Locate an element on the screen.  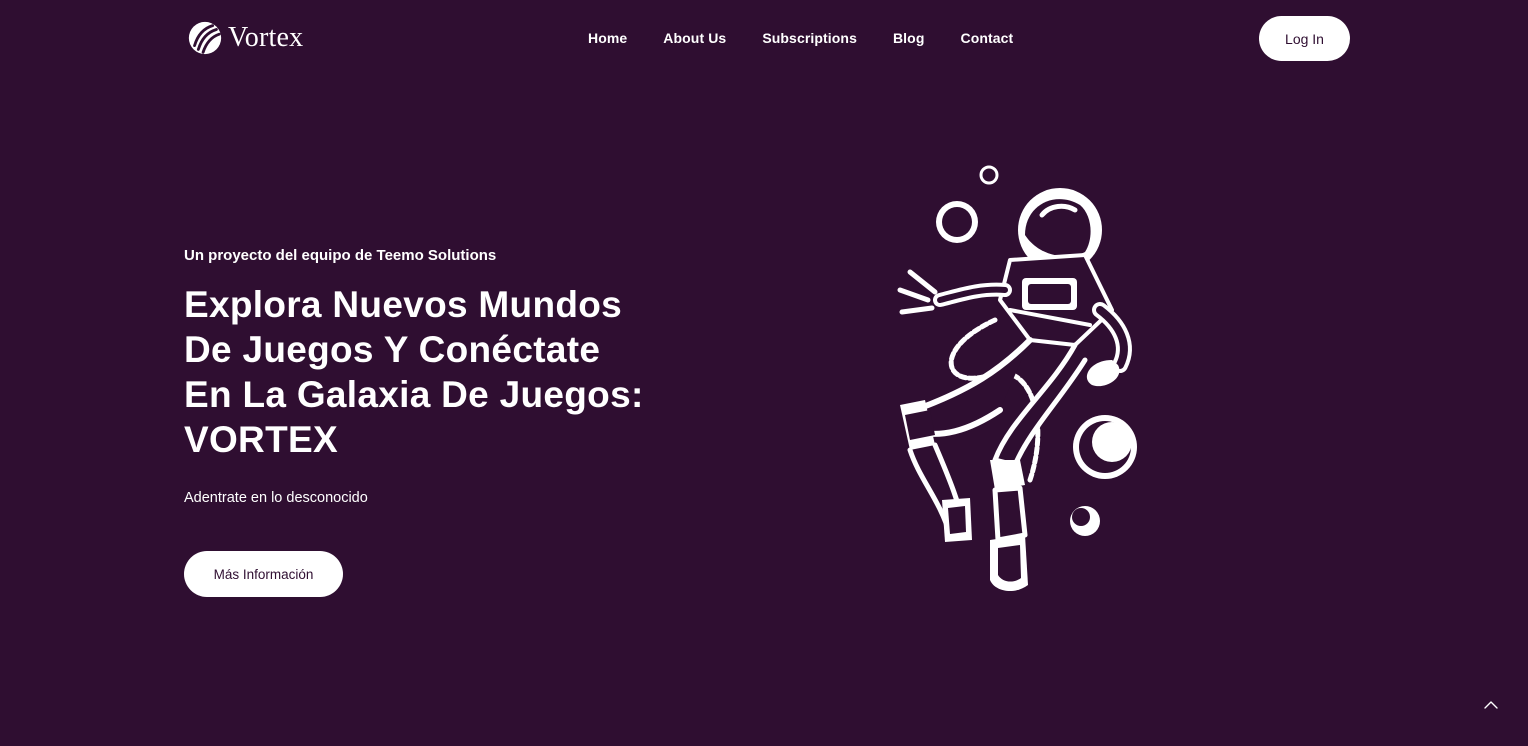
brand-name: Vortex is located at coordinates (266, 37).